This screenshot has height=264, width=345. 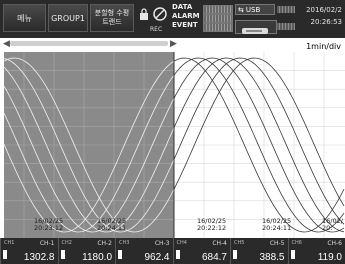 I want to click on channel-name: CH-1, so click(x=47, y=243).